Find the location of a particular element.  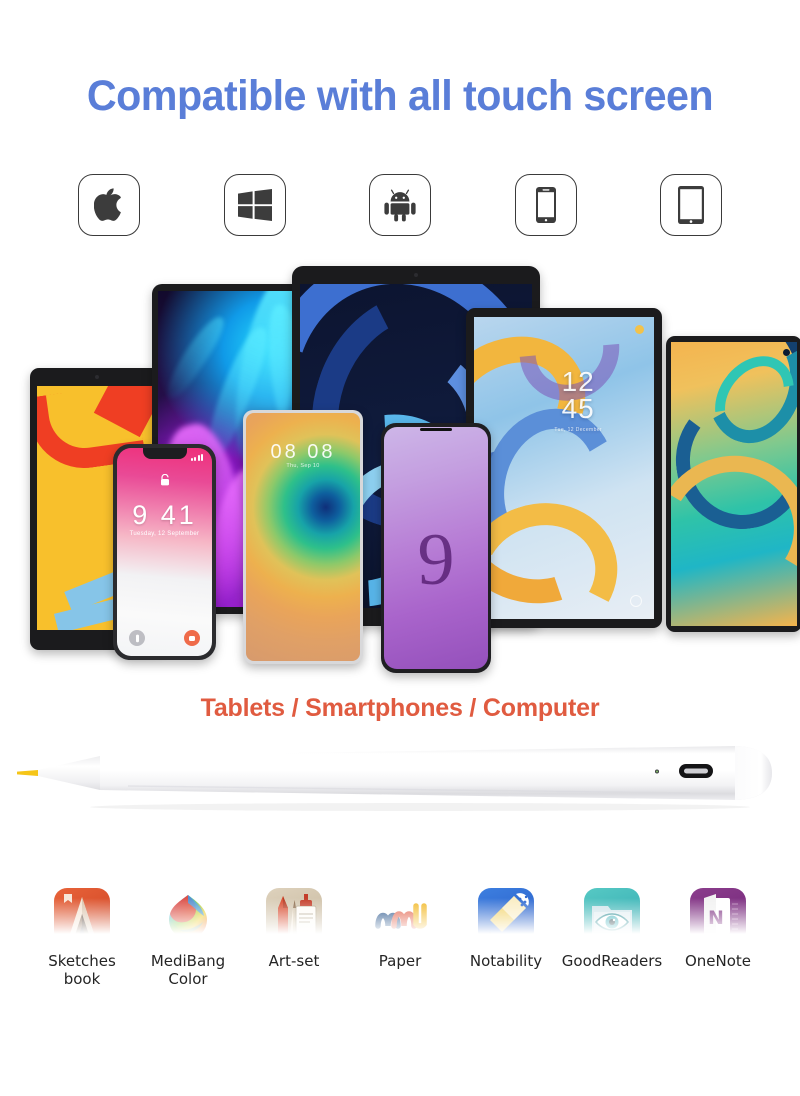

os-badge-tablet is located at coordinates (691, 205).